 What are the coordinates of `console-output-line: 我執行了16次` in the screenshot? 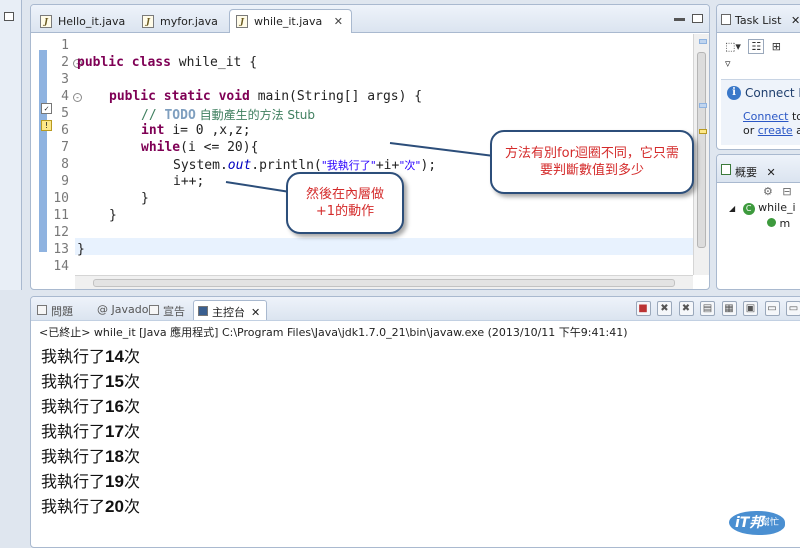 It's located at (90, 405).